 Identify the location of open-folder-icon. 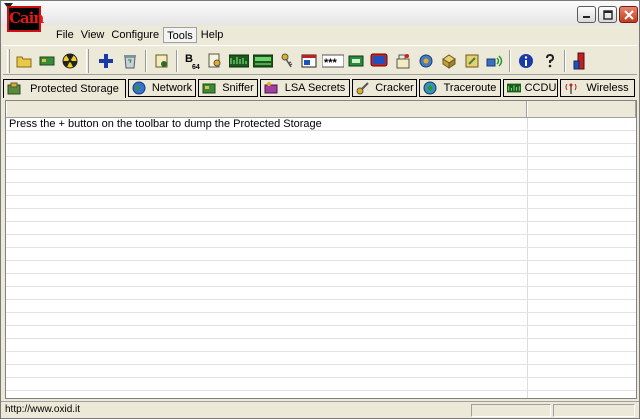
(24, 62).